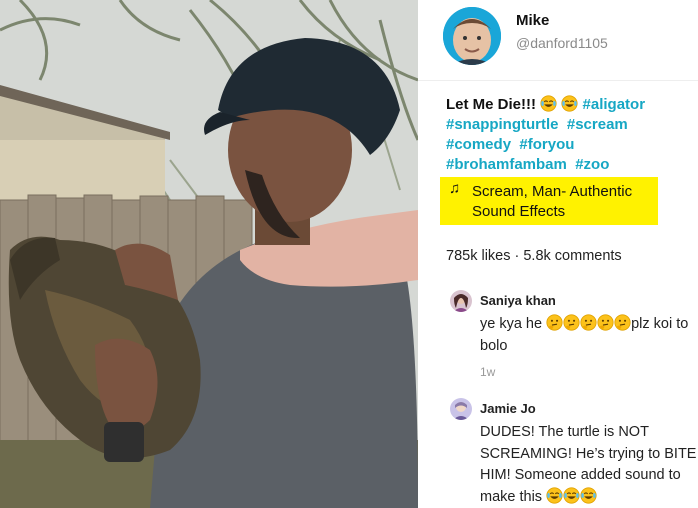 The image size is (698, 508). I want to click on hashtag-link: #aligator, so click(614, 104).